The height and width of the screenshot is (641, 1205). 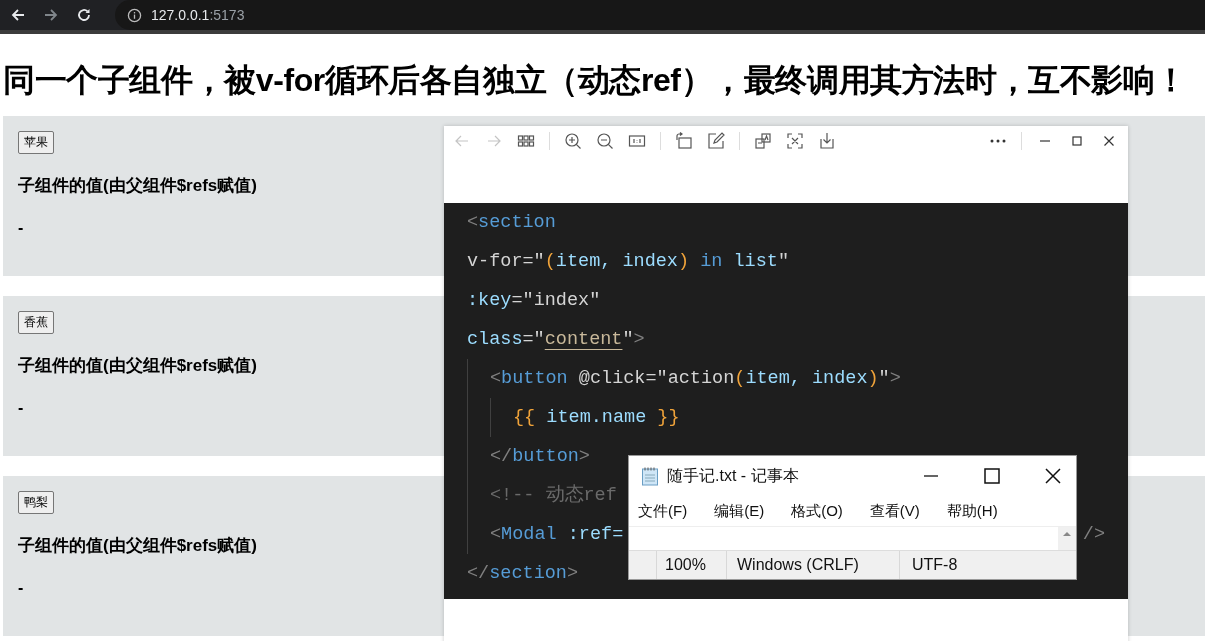 What do you see at coordinates (596, 418) in the screenshot?
I see `code-line: {{ item.name }}` at bounding box center [596, 418].